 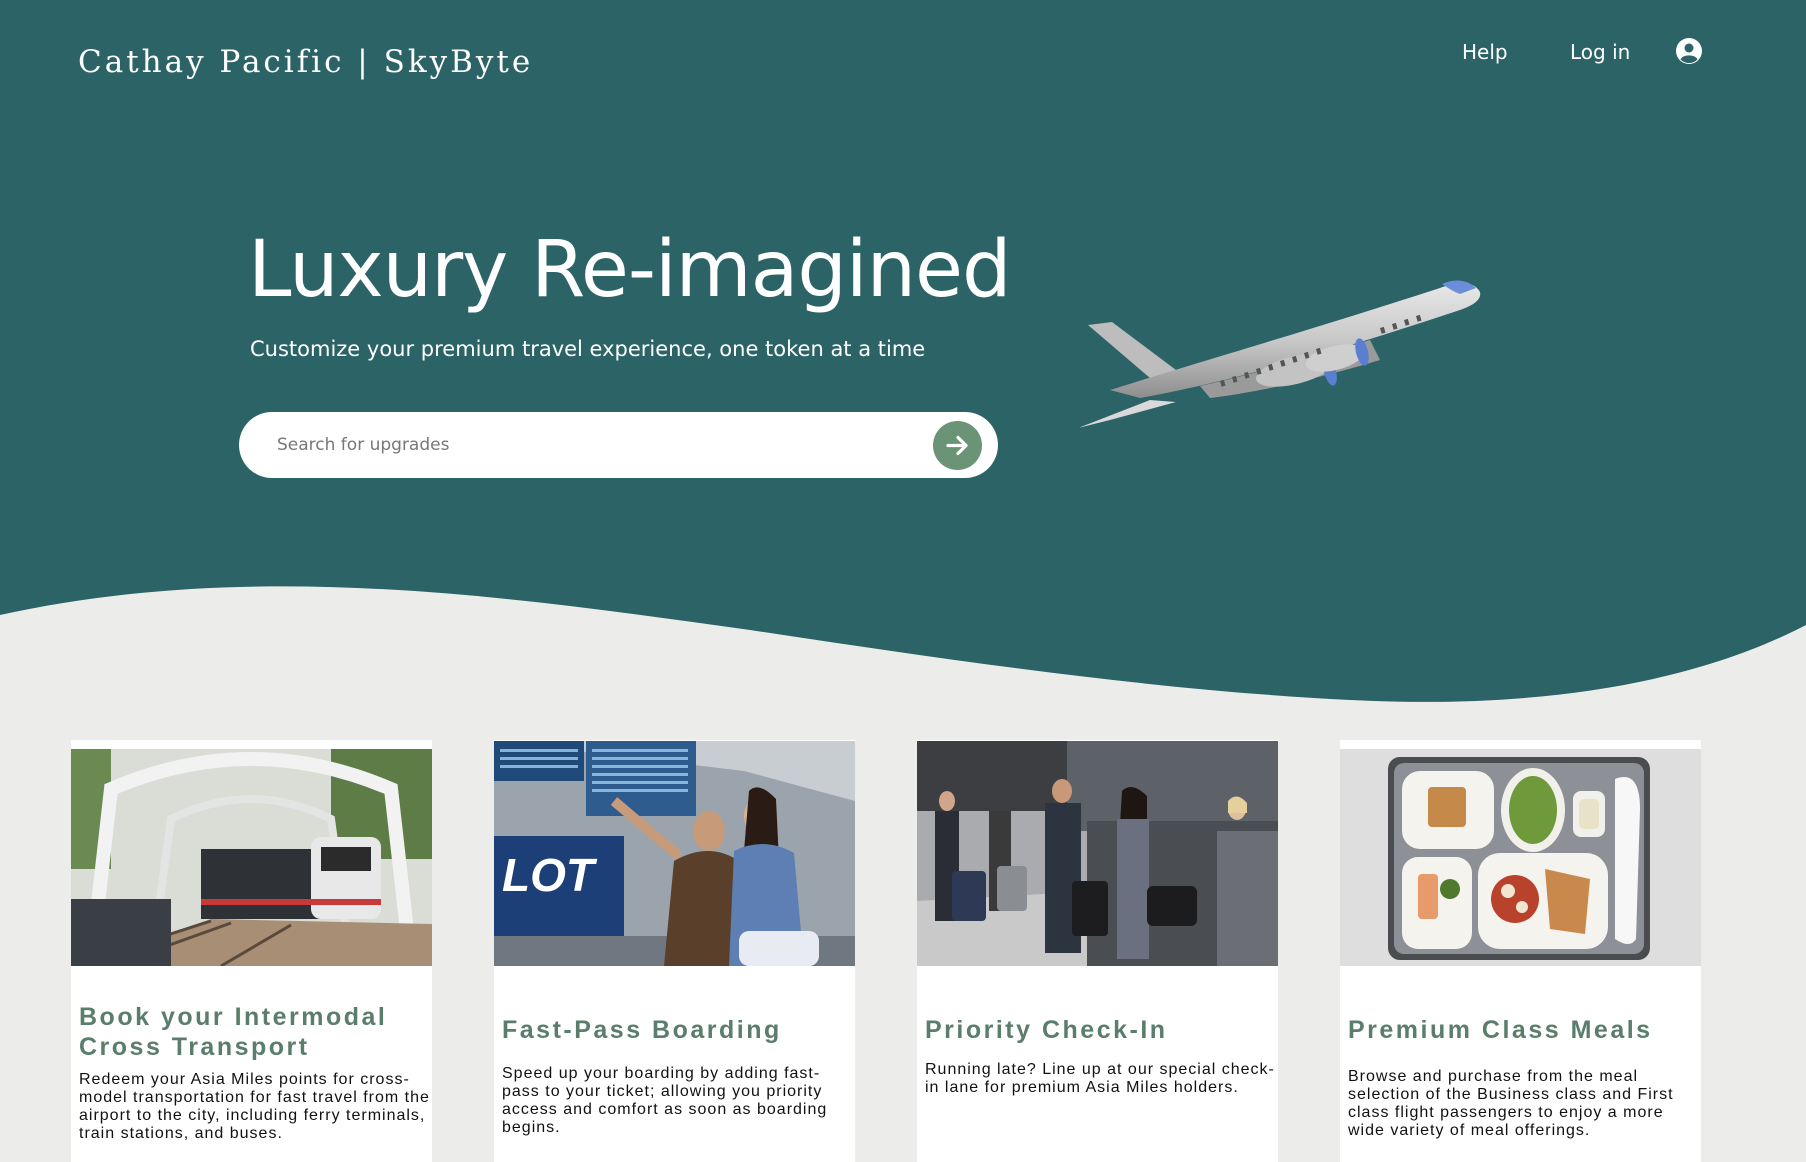 I want to click on arrow-right-icon, so click(x=957, y=445).